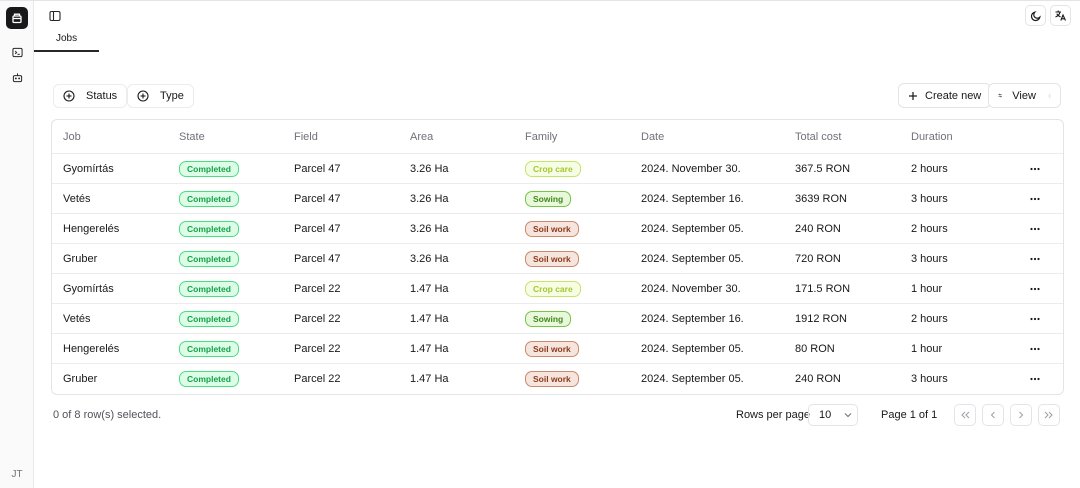  I want to click on job-name: Hengerelés, so click(91, 348).